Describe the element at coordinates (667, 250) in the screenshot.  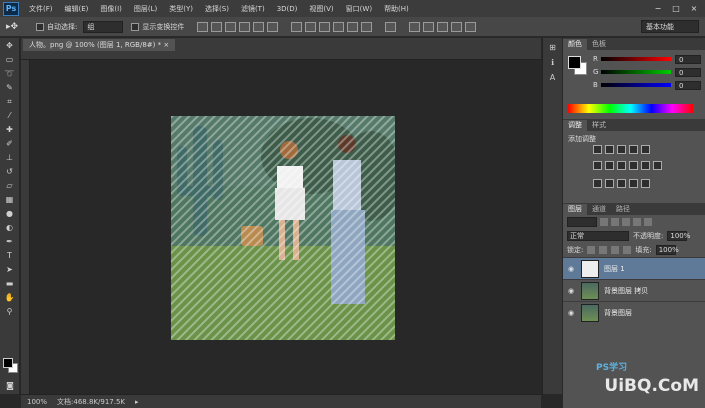
I see `fill-input: 100%` at that location.